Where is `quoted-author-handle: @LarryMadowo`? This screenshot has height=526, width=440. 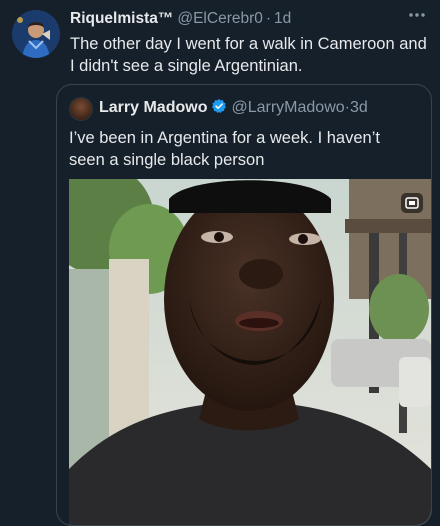 quoted-author-handle: @LarryMadowo is located at coordinates (287, 107).